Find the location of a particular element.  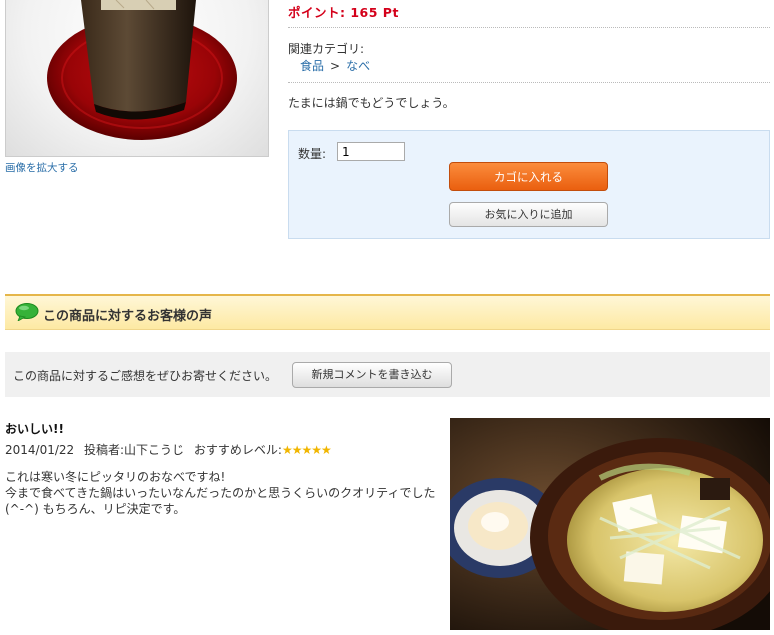

category-link-food: 食品 is located at coordinates (312, 66).